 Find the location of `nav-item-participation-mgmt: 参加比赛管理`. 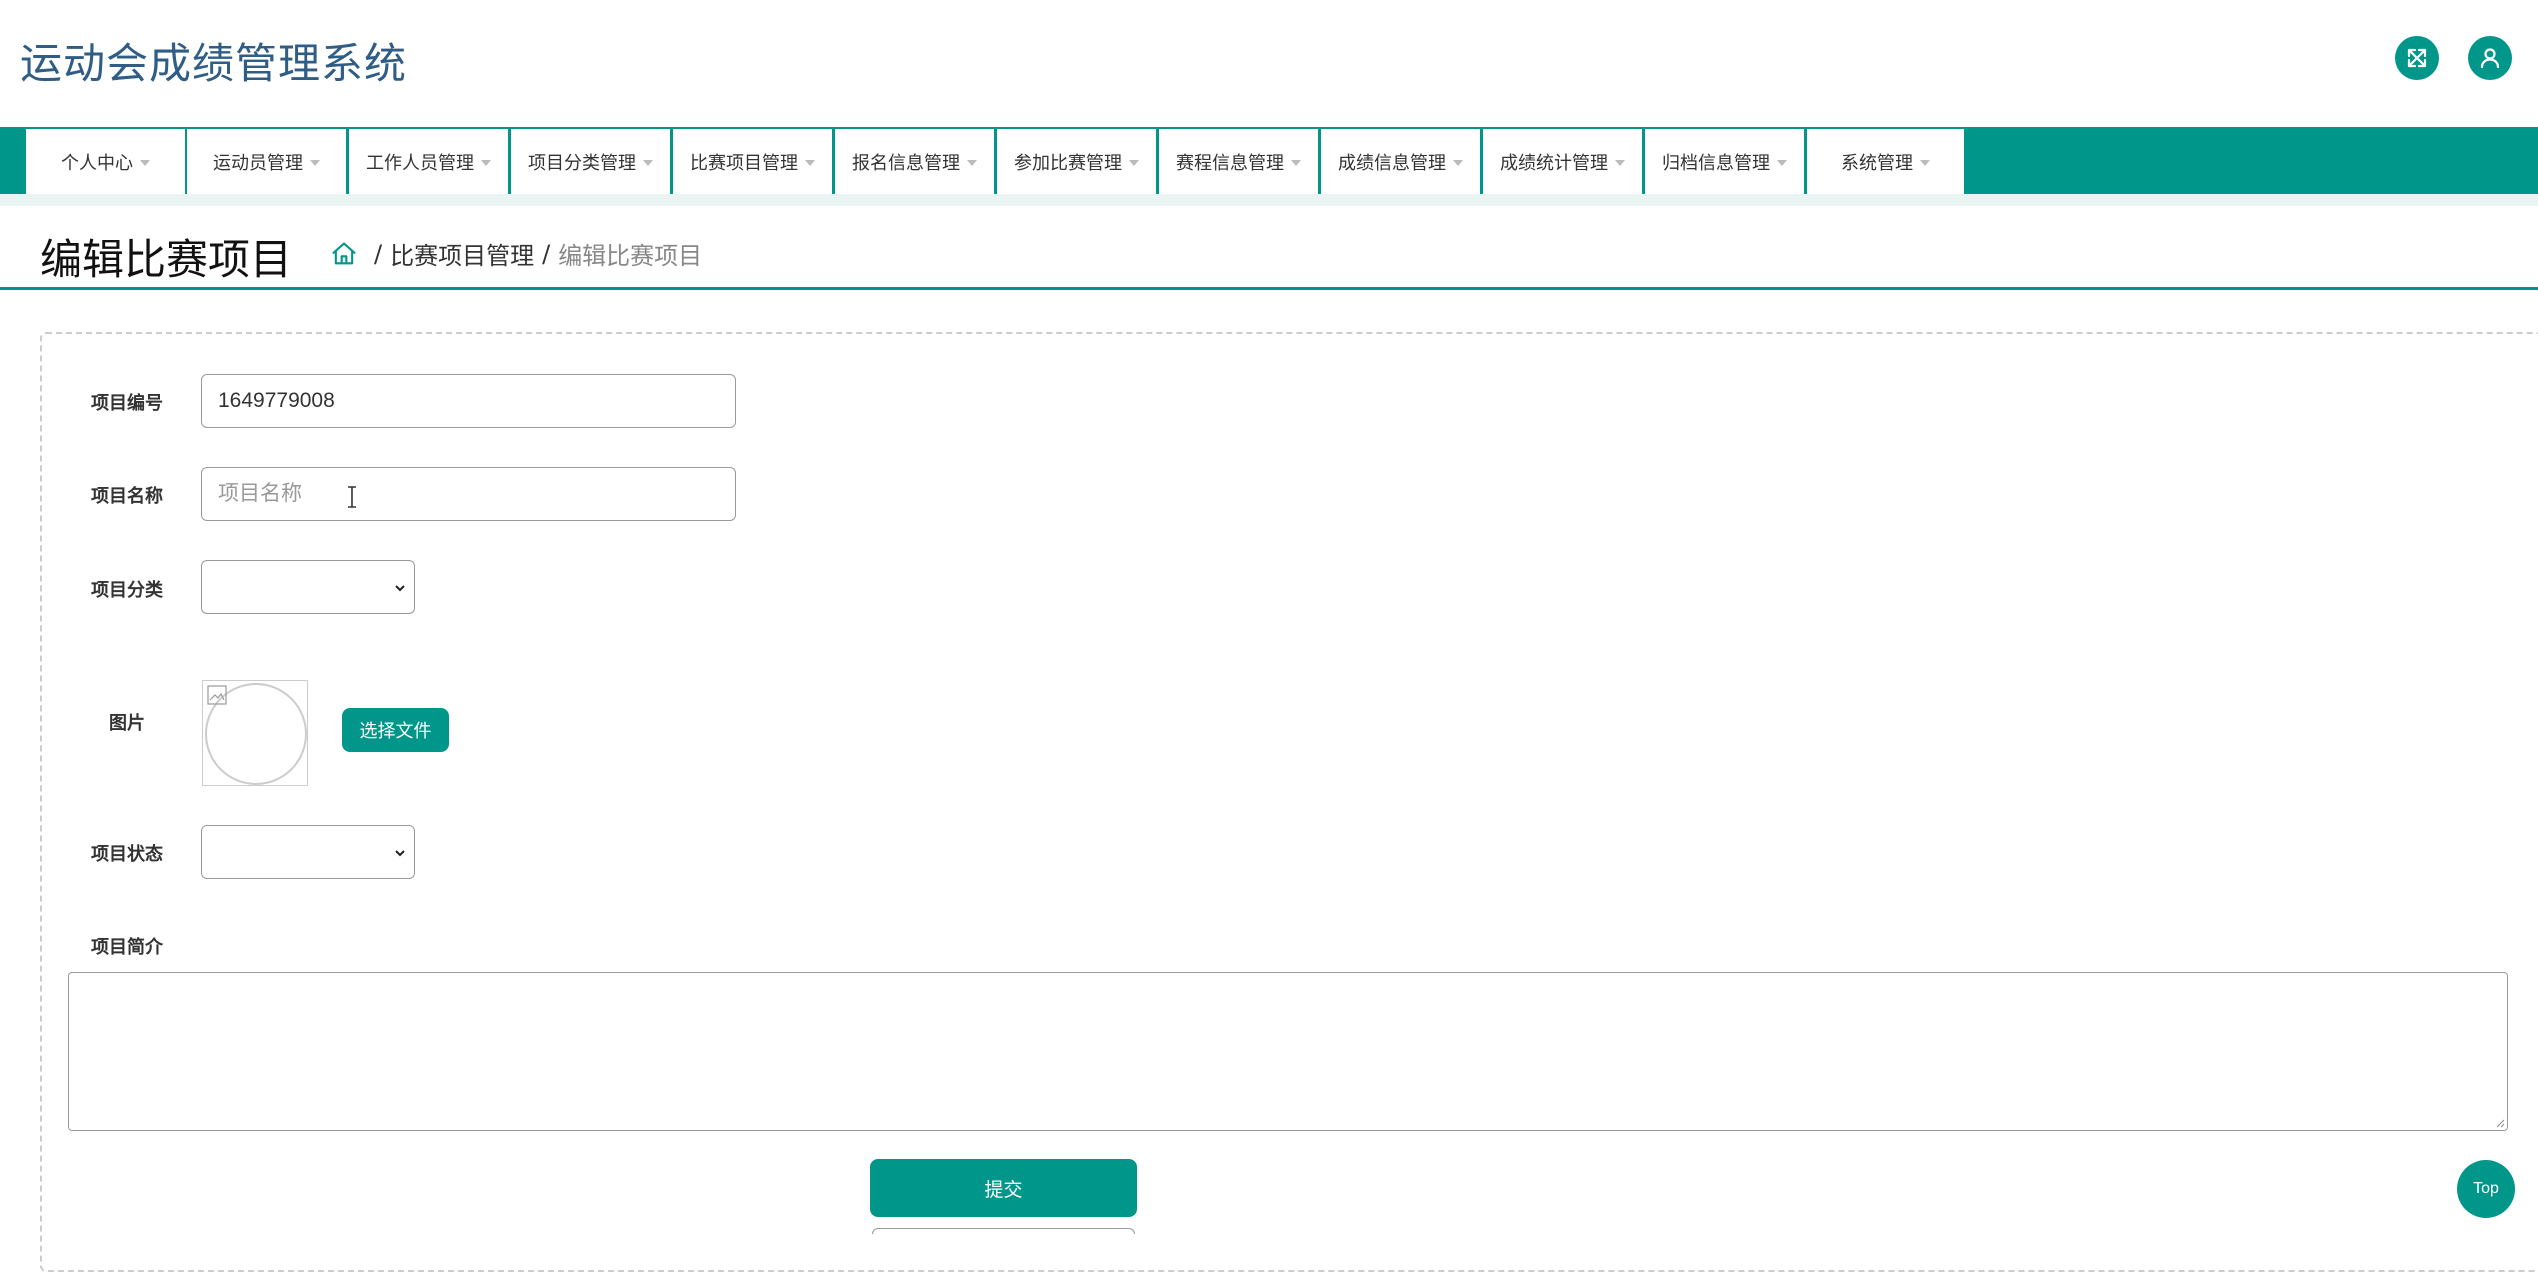

nav-item-participation-mgmt: 参加比赛管理 is located at coordinates (1077, 161).